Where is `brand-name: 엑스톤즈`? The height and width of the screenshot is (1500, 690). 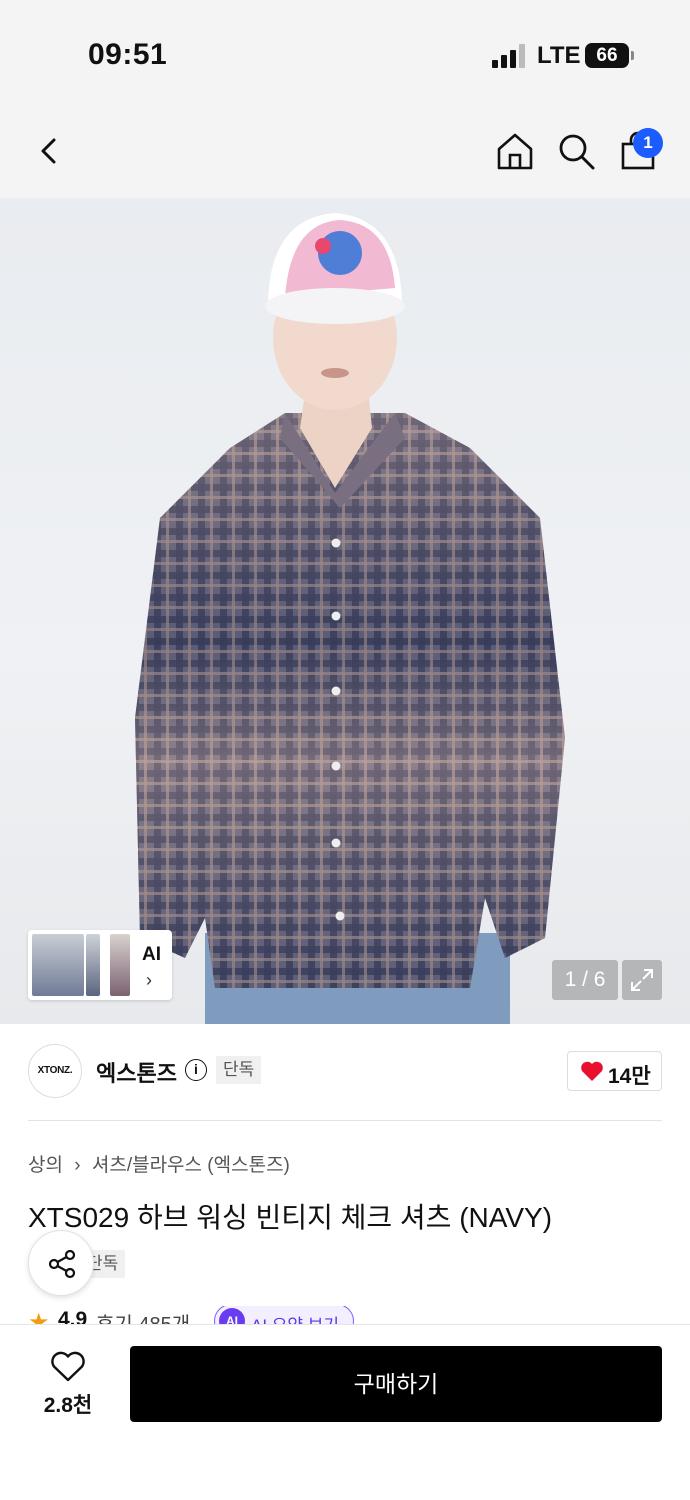
brand-name: 엑스톤즈 is located at coordinates (136, 1072).